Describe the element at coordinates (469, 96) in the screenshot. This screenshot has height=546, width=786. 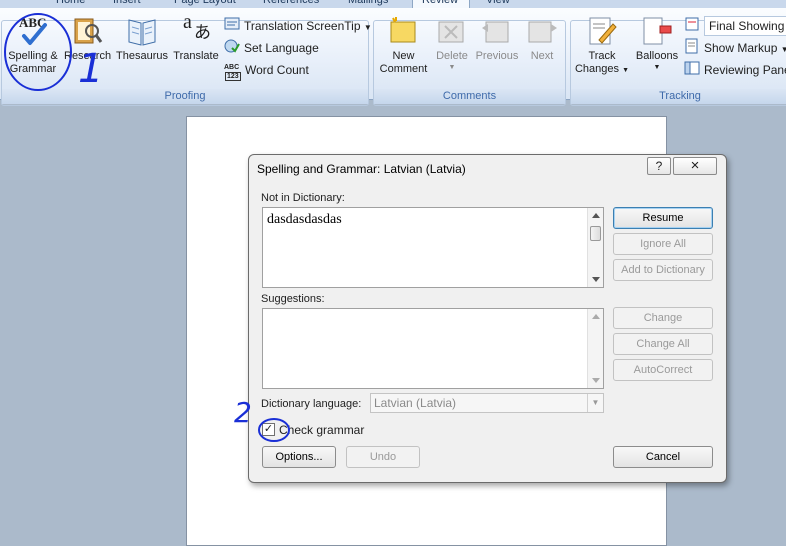
I see `comments-group-label: Comments` at that location.